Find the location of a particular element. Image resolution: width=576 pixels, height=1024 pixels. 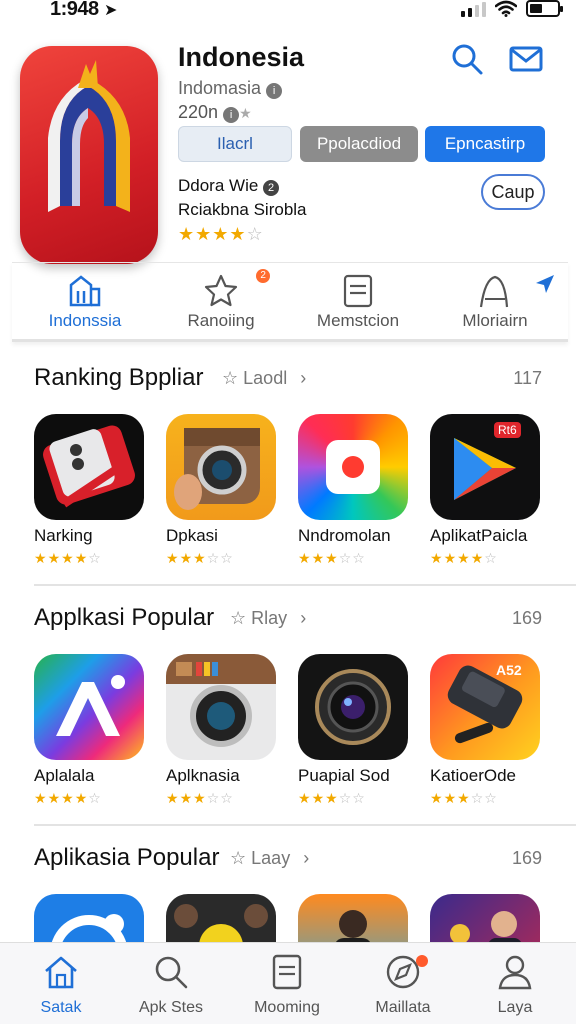

header-rating: ★★★★☆ is located at coordinates (221, 234).